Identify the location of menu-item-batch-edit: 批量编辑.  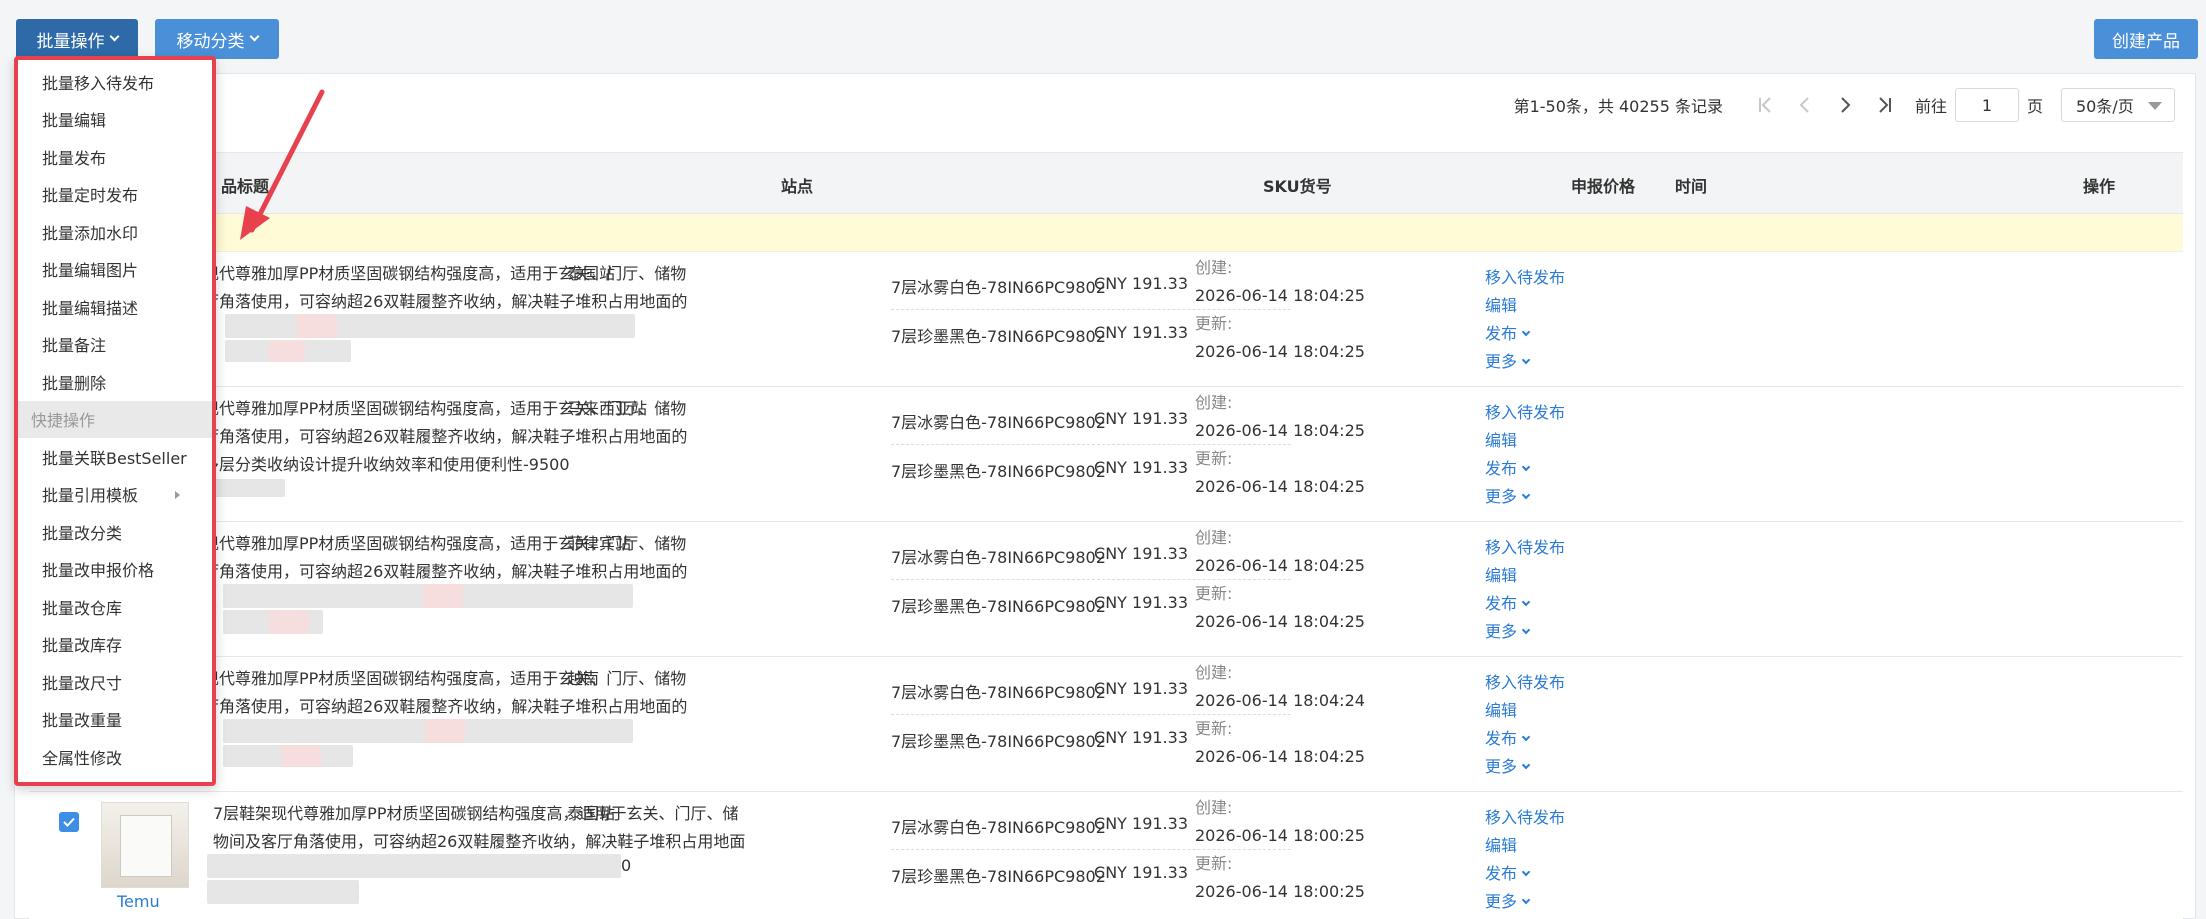
(115, 120).